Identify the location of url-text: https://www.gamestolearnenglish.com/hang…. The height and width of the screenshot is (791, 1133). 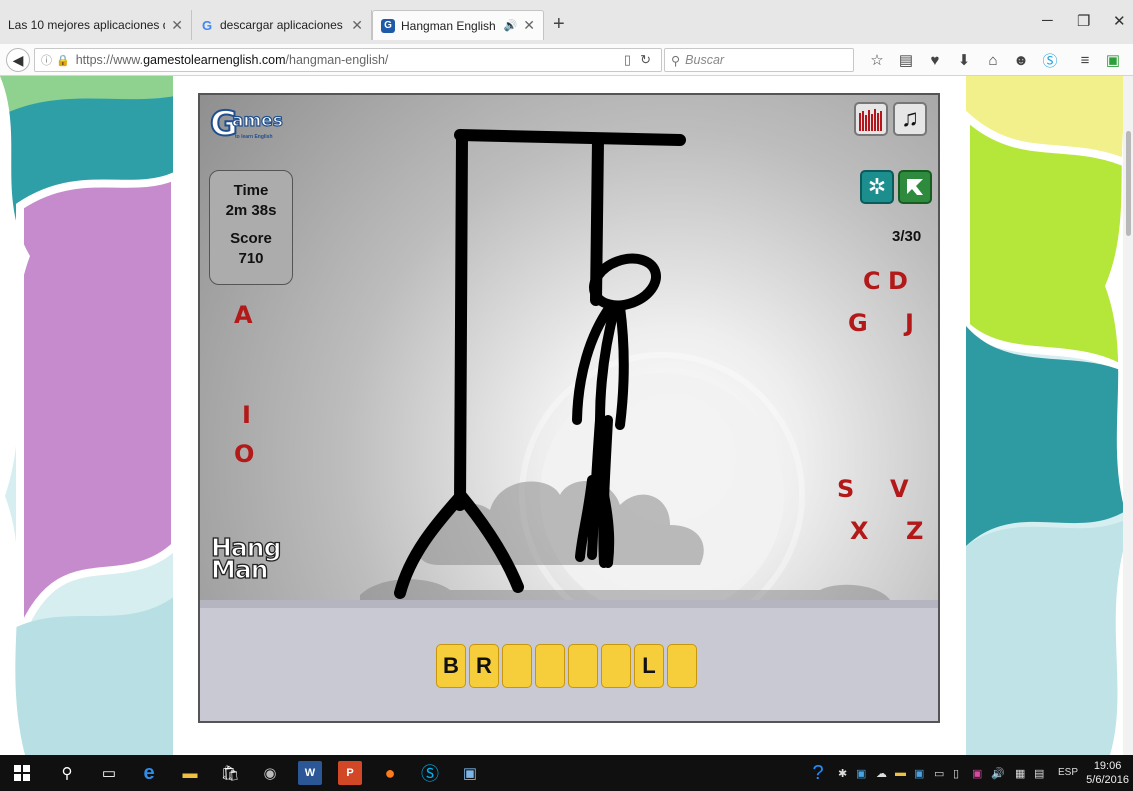
(232, 60).